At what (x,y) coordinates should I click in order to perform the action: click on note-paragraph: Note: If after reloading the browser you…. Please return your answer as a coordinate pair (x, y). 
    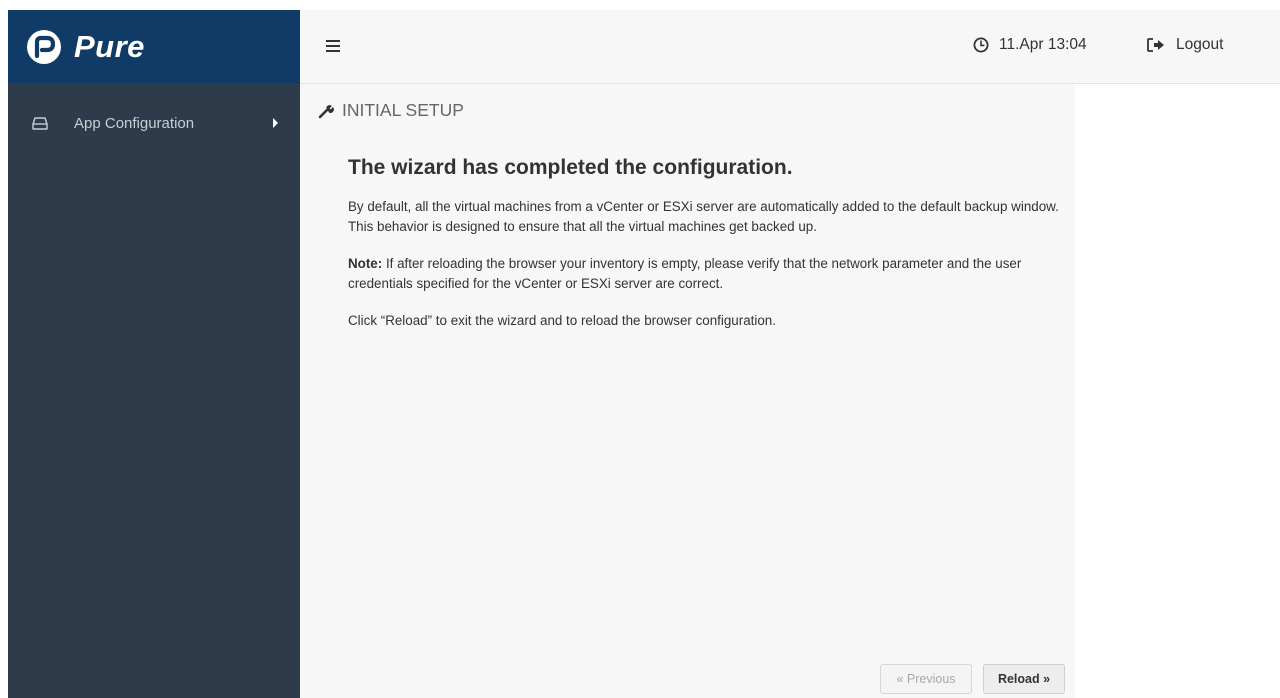
    Looking at the image, I should click on (710, 274).